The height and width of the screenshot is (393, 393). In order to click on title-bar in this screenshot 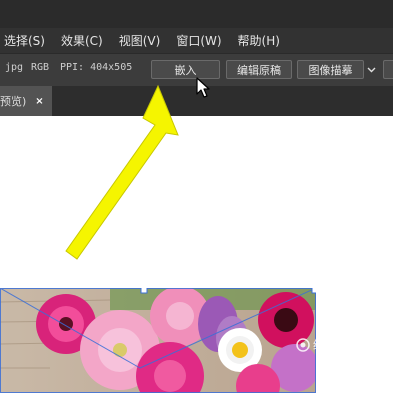, I will do `click(196, 14)`.